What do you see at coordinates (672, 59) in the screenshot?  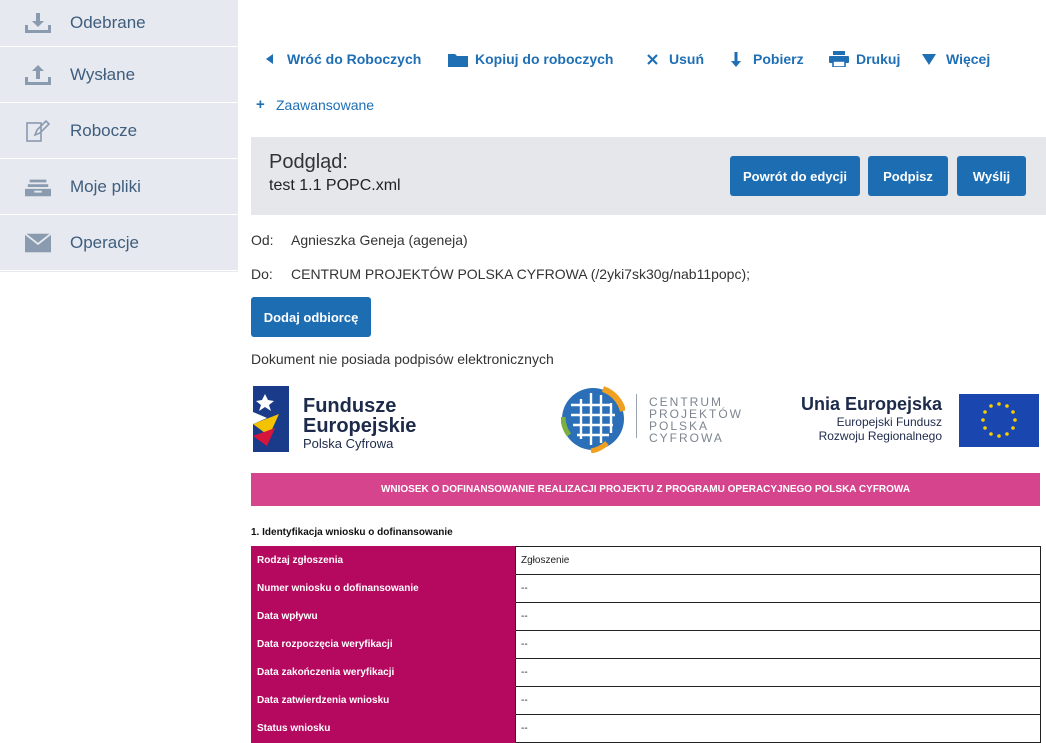 I see `delete-link: Usuń` at bounding box center [672, 59].